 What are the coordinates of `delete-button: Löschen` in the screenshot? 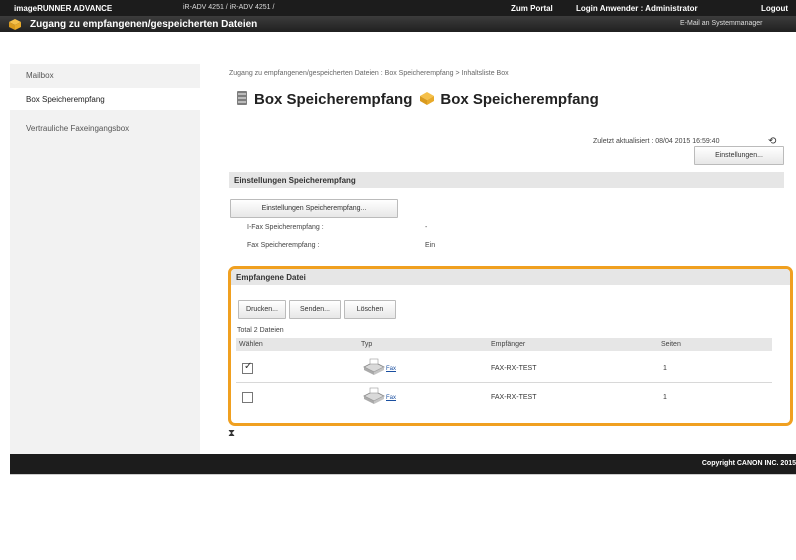 It's located at (370, 309).